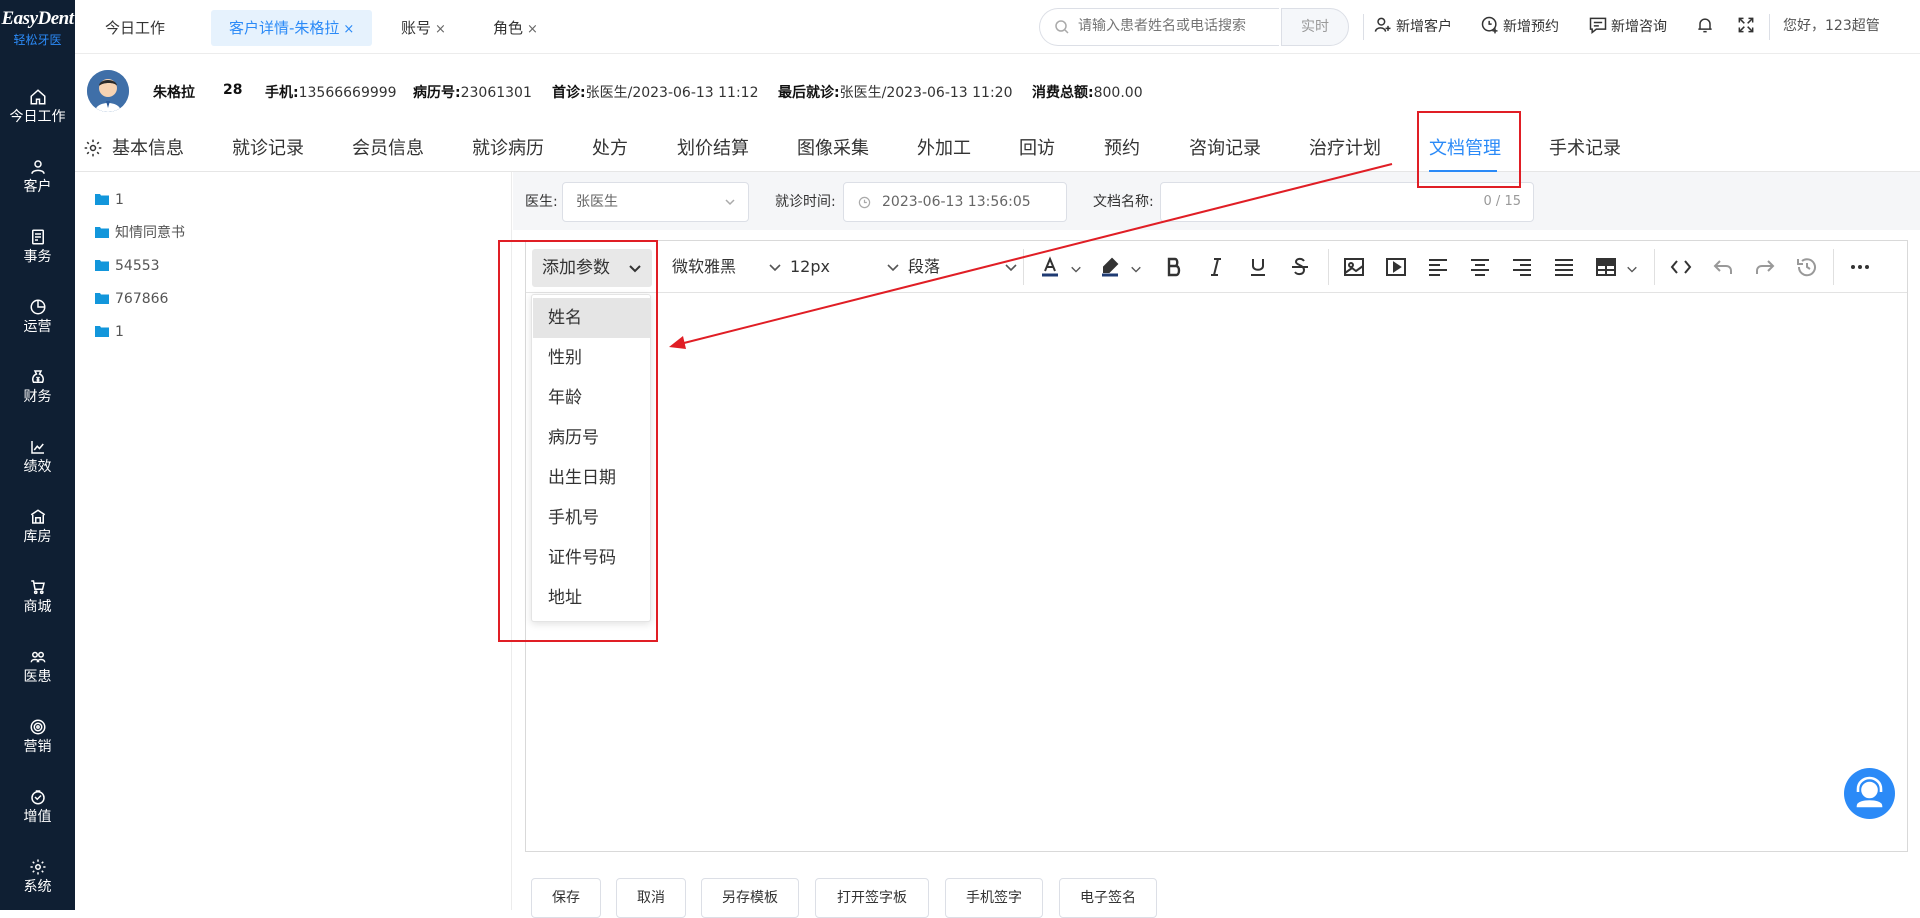 The height and width of the screenshot is (918, 1920). Describe the element at coordinates (713, 147) in the screenshot. I see `tab-billing: 划价结算` at that location.